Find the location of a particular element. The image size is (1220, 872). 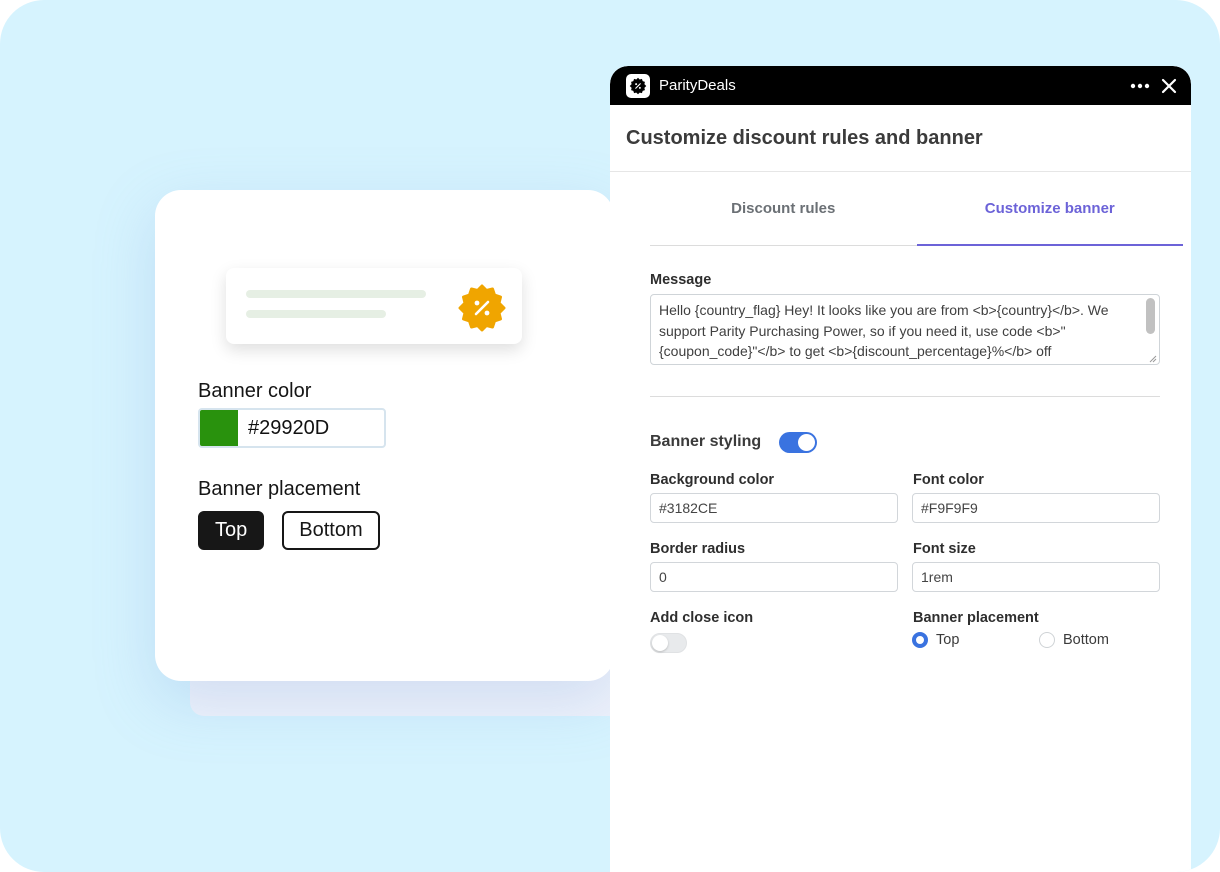

message-label: Message is located at coordinates (681, 280).